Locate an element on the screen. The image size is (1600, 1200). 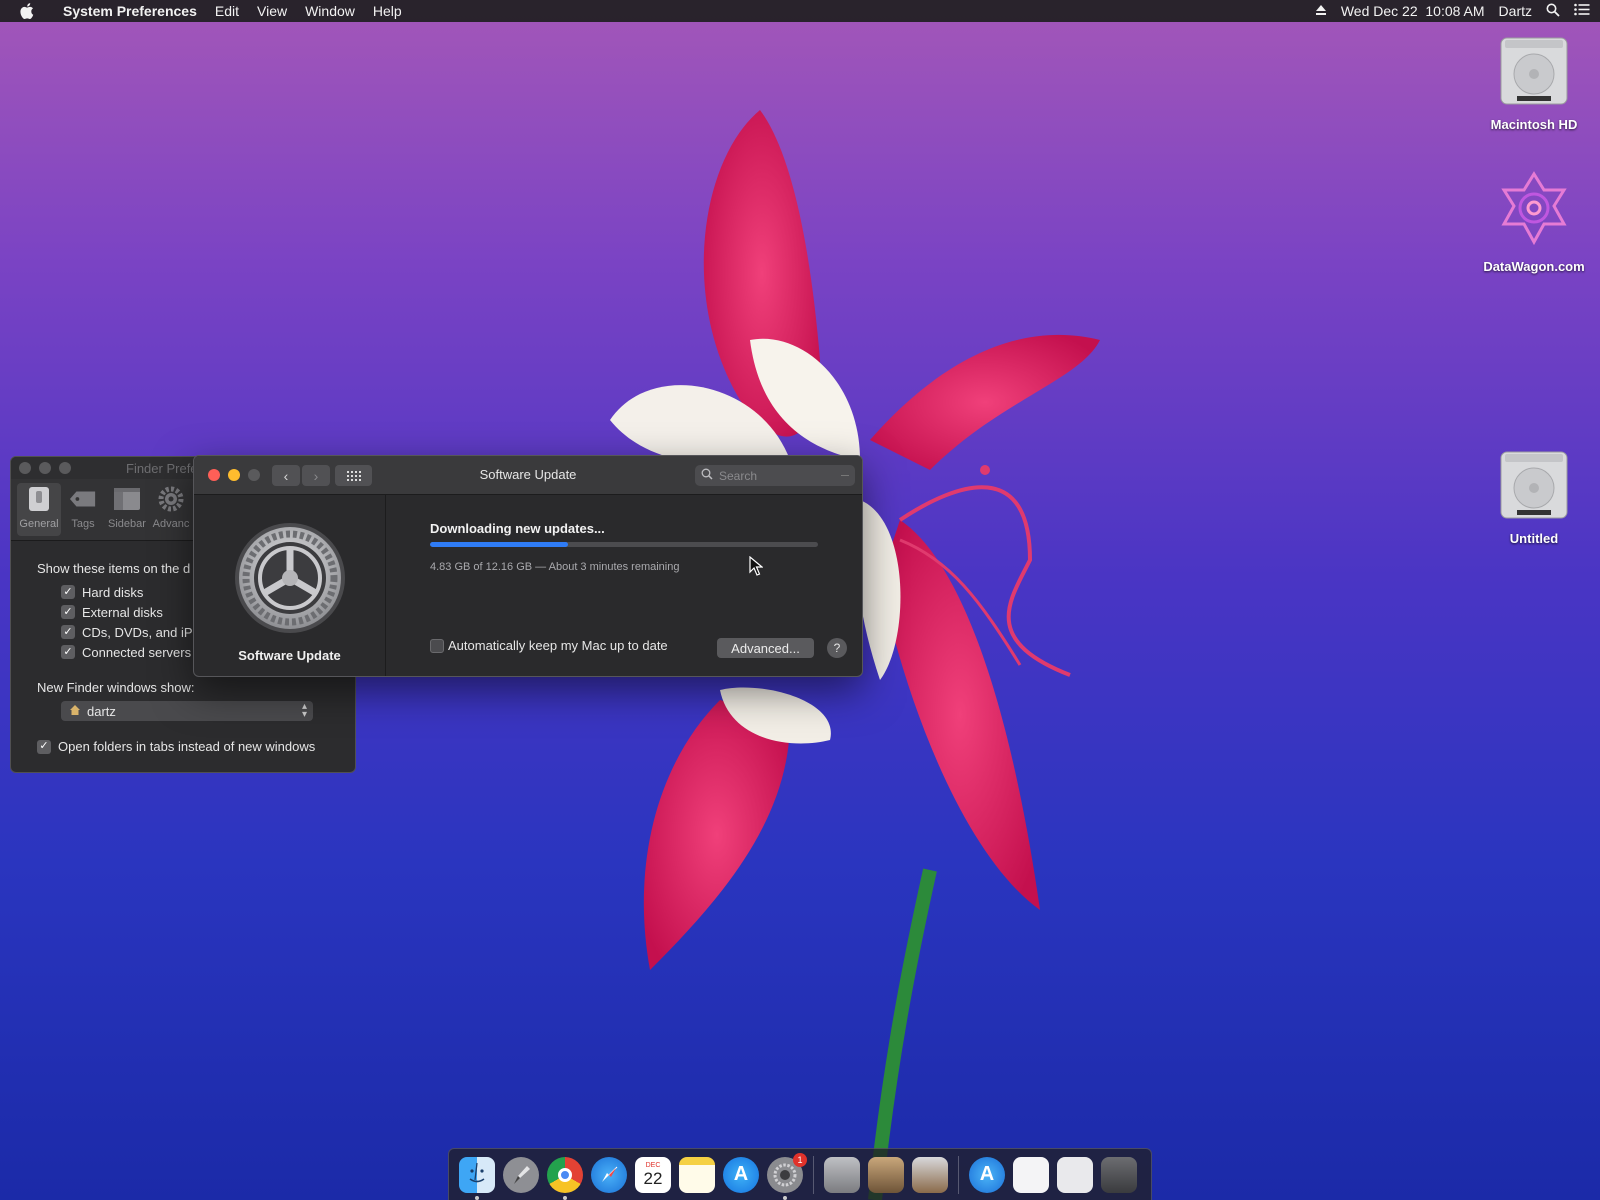
back-button: ‹ is located at coordinates (286, 475).